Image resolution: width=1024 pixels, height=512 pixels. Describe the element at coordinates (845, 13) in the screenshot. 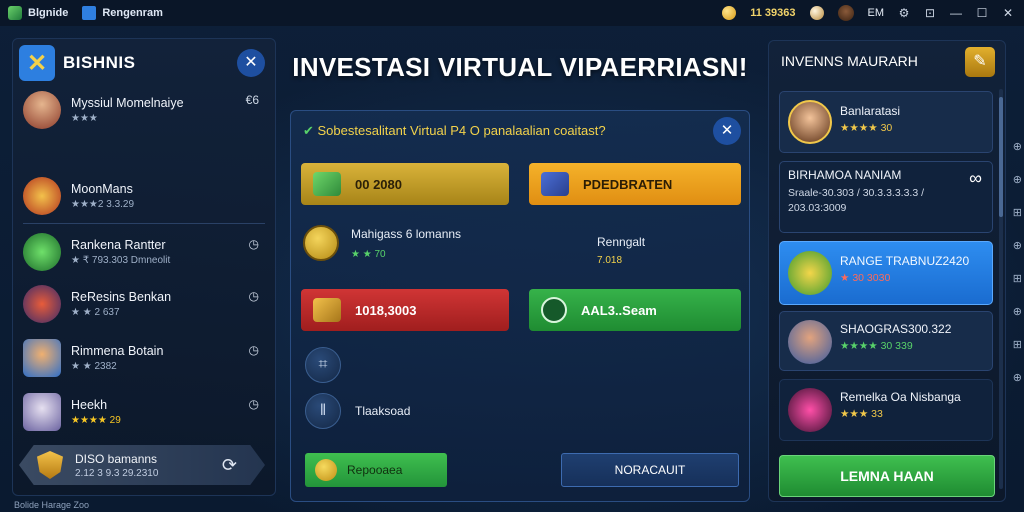

I see `avatar` at that location.